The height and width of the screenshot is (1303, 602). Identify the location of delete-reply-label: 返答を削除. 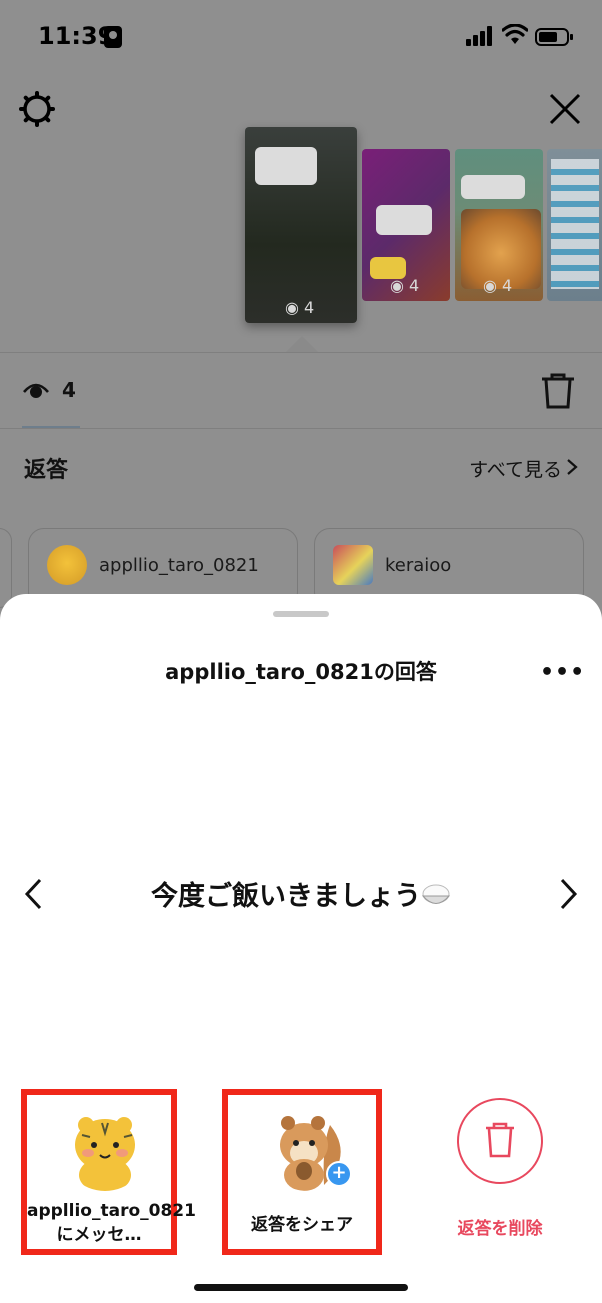
(500, 1226).